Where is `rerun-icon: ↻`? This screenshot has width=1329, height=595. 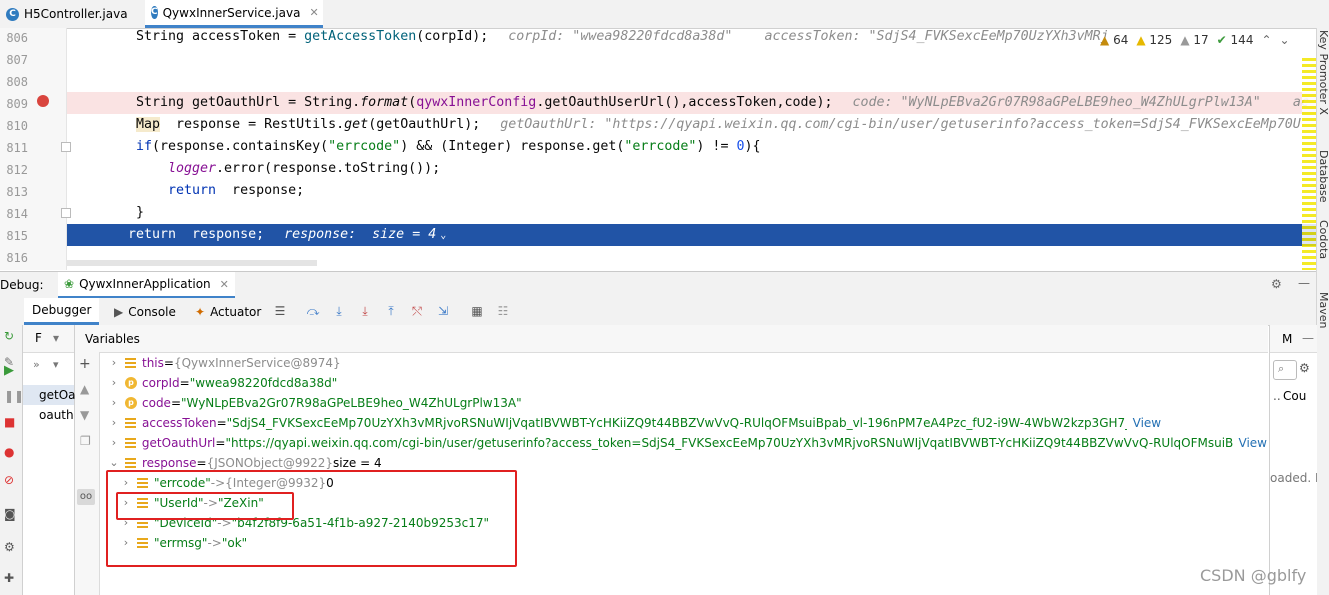
rerun-icon: ↻ is located at coordinates (9, 336).